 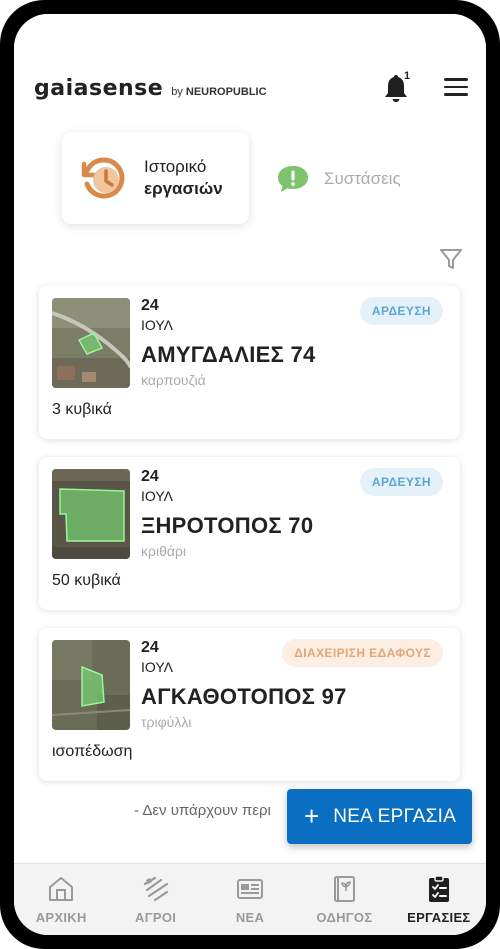 I want to click on brand-by: by, so click(x=177, y=92).